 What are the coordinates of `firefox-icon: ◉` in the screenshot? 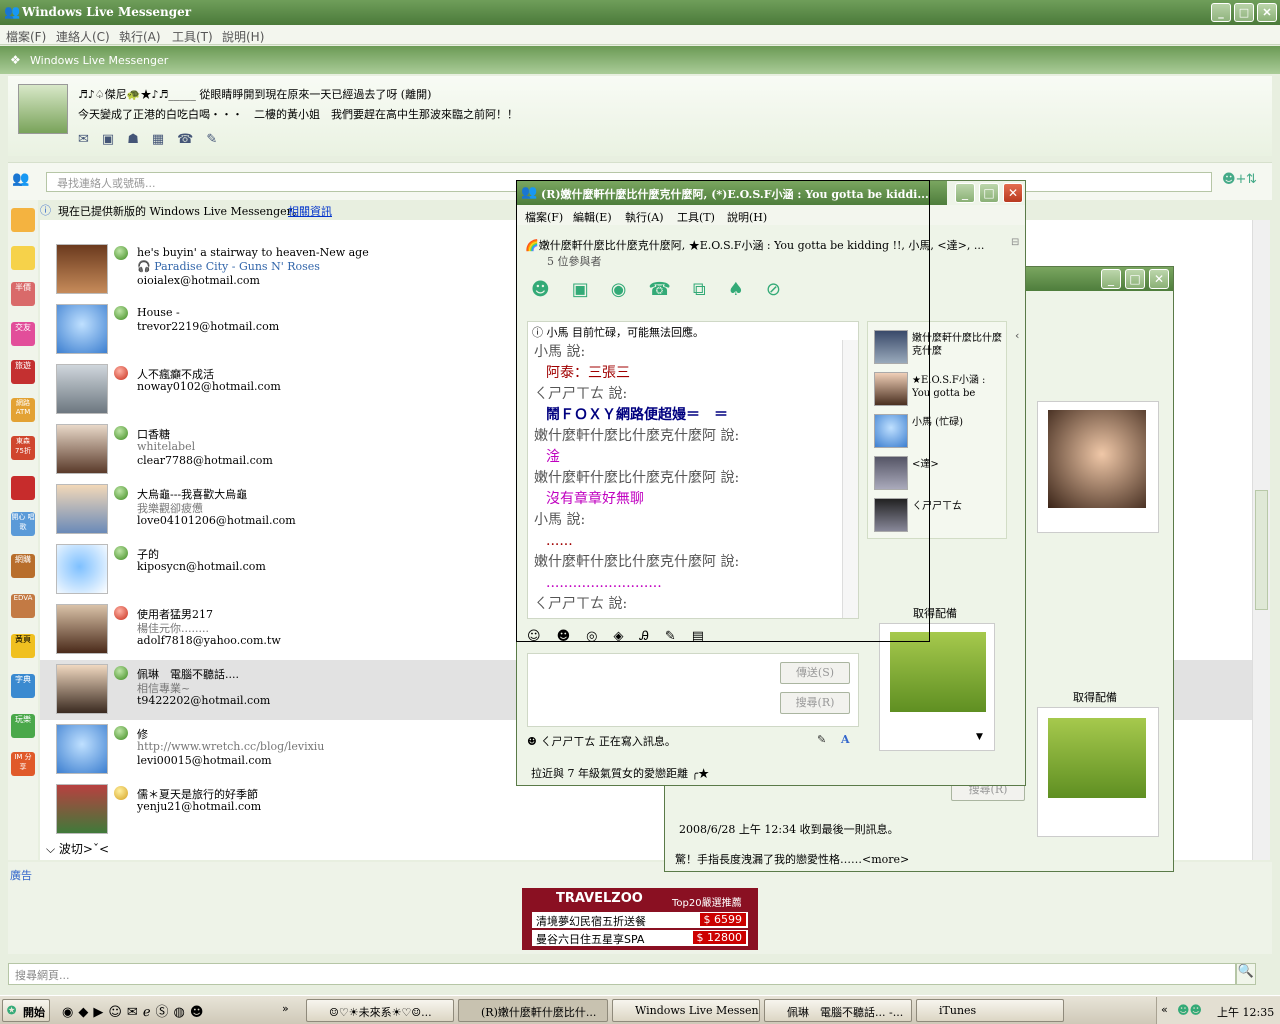 It's located at (70, 1012).